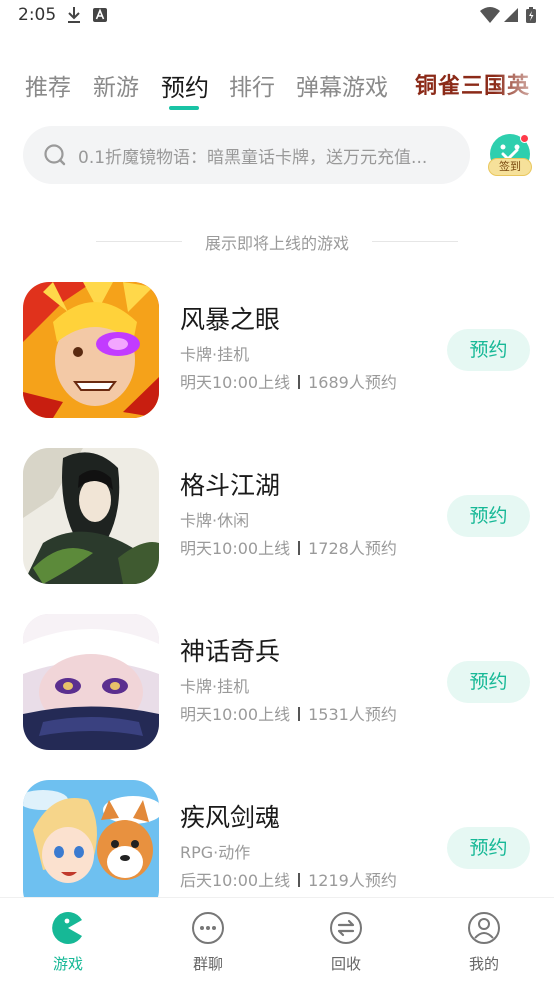 The image size is (554, 984). Describe the element at coordinates (484, 928) in the screenshot. I see `profile-icon` at that location.